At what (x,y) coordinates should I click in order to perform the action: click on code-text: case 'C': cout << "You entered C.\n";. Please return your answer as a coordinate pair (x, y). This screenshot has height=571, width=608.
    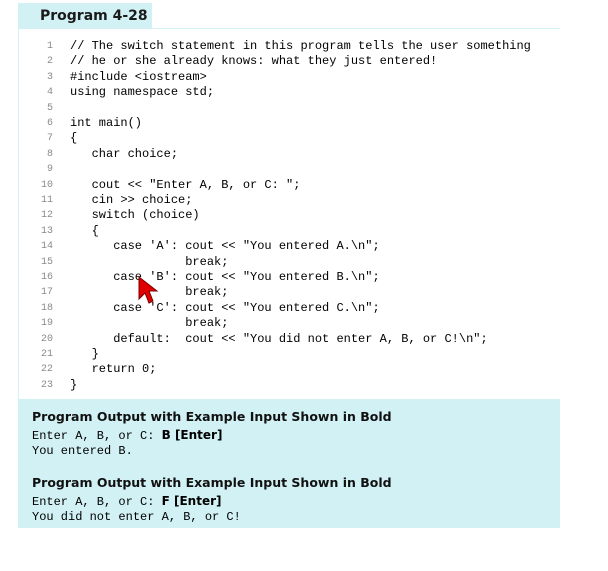
    Looking at the image, I should click on (225, 307).